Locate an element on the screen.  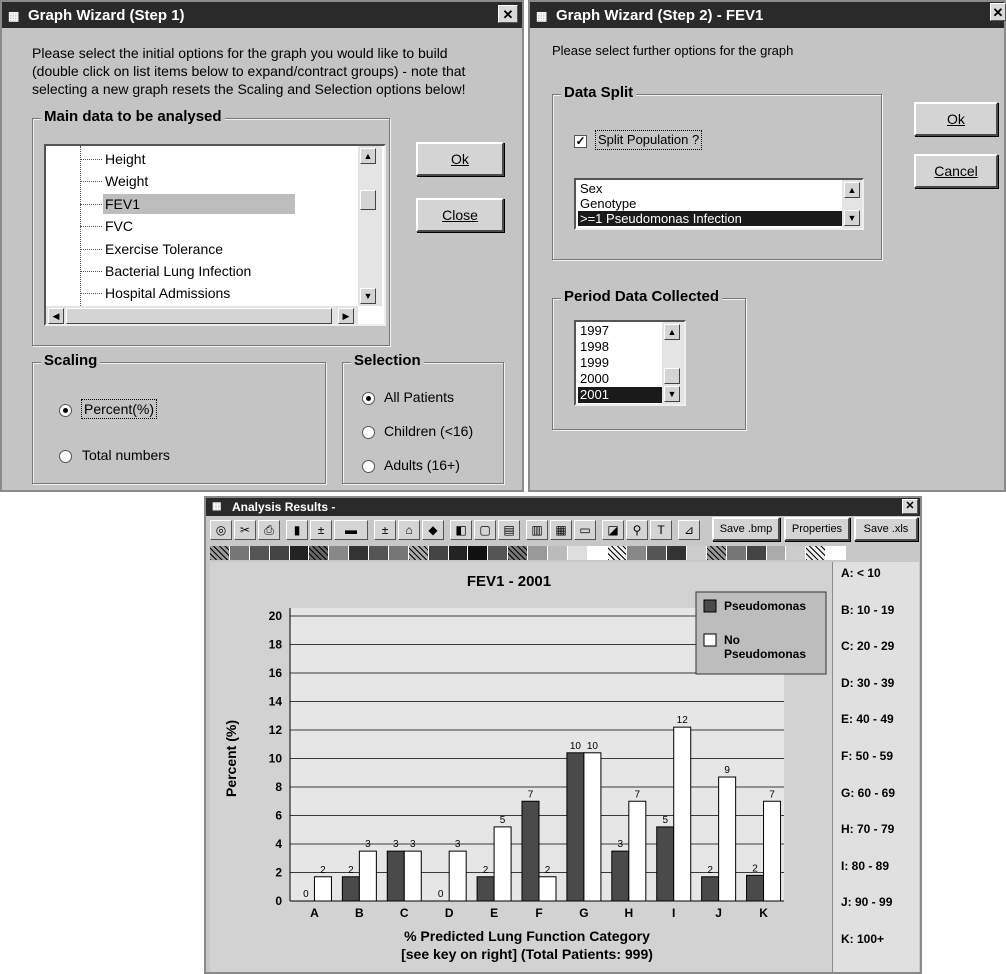
3d-icon: ◧ is located at coordinates (461, 530).